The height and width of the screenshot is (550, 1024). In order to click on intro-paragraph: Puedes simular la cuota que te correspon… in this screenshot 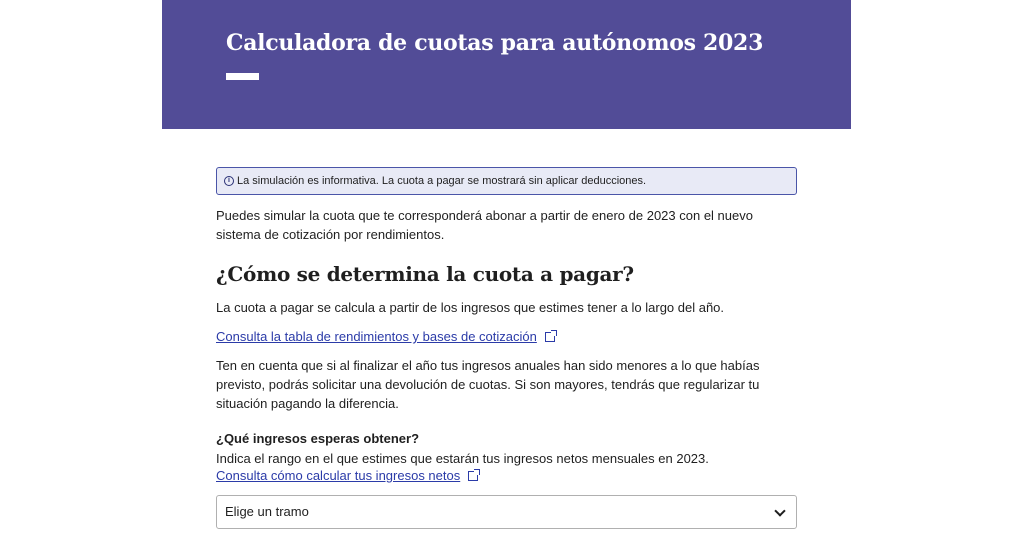, I will do `click(484, 225)`.